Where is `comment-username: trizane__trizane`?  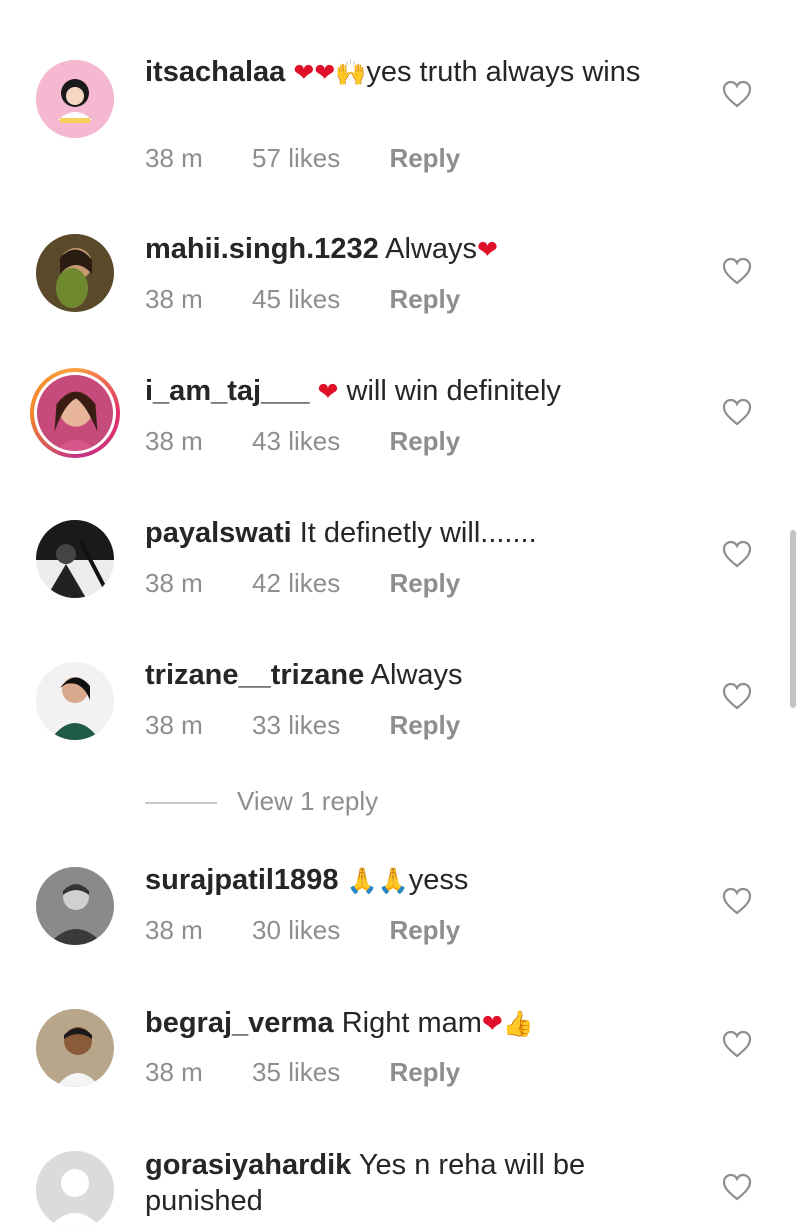 comment-username: trizane__trizane is located at coordinates (254, 675).